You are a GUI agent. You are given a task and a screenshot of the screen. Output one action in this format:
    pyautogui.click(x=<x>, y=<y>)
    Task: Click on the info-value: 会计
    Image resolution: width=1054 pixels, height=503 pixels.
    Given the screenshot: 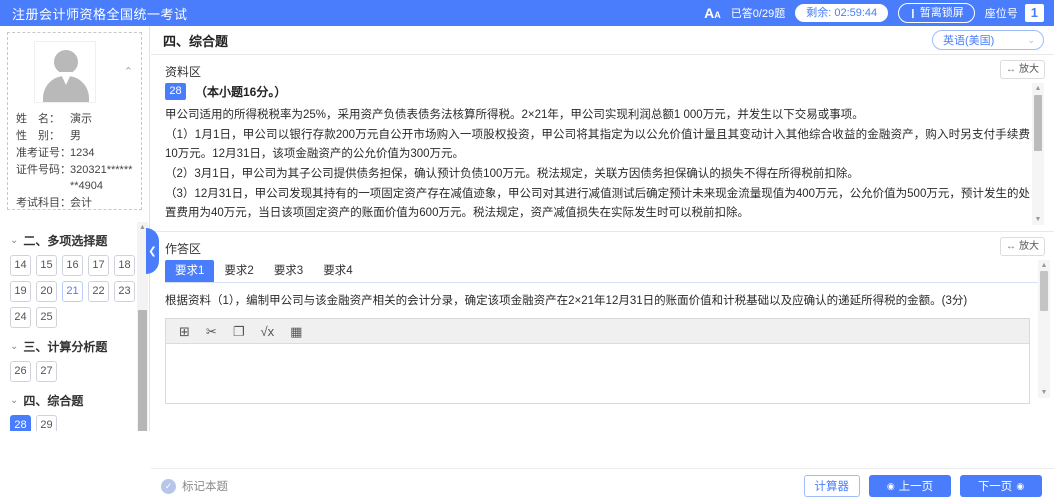 What is the action you would take?
    pyautogui.click(x=81, y=203)
    